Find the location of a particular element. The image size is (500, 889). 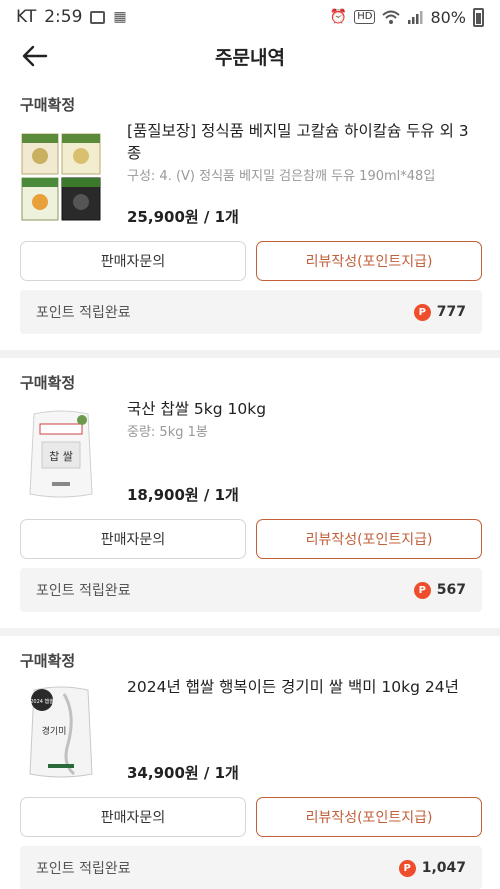

points-row: 포인트 적립완료 P 777 is located at coordinates (251, 312).